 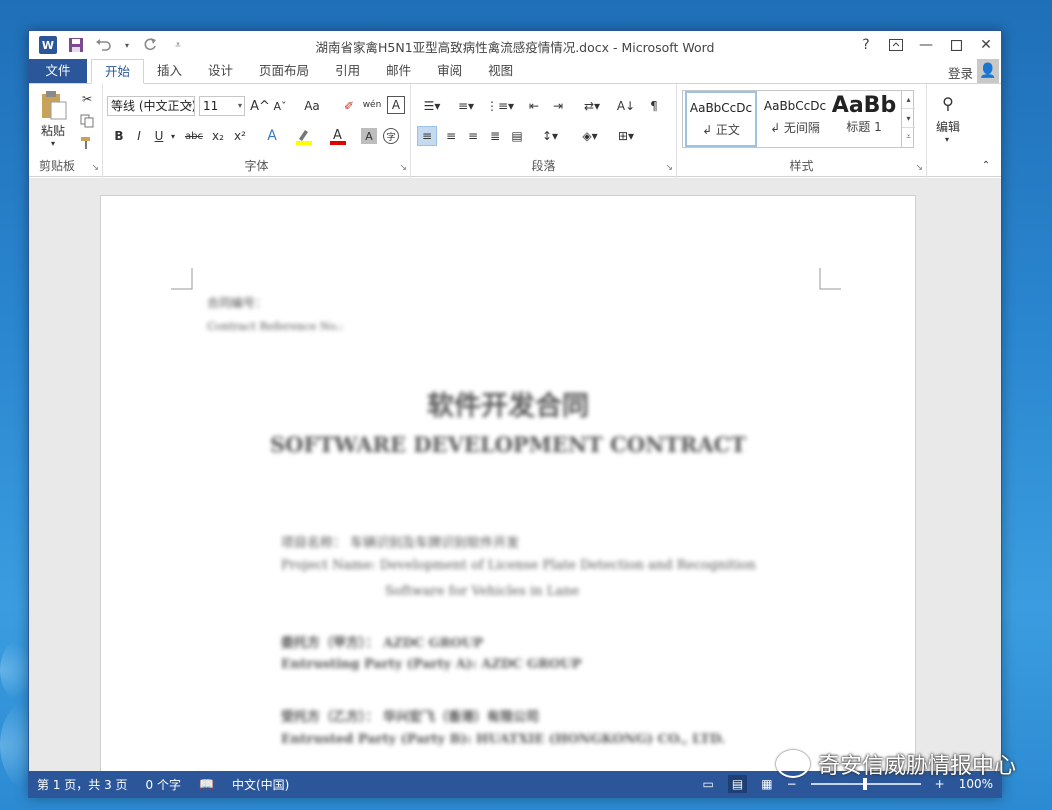 I want to click on align-right-icon: ≡, so click(x=473, y=136).